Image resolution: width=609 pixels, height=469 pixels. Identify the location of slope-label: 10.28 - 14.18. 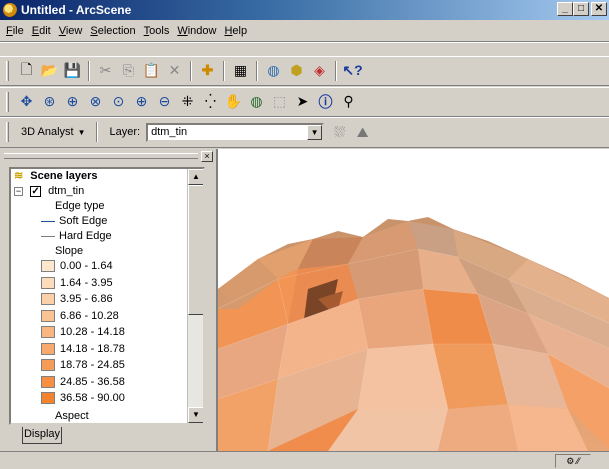
(92, 332).